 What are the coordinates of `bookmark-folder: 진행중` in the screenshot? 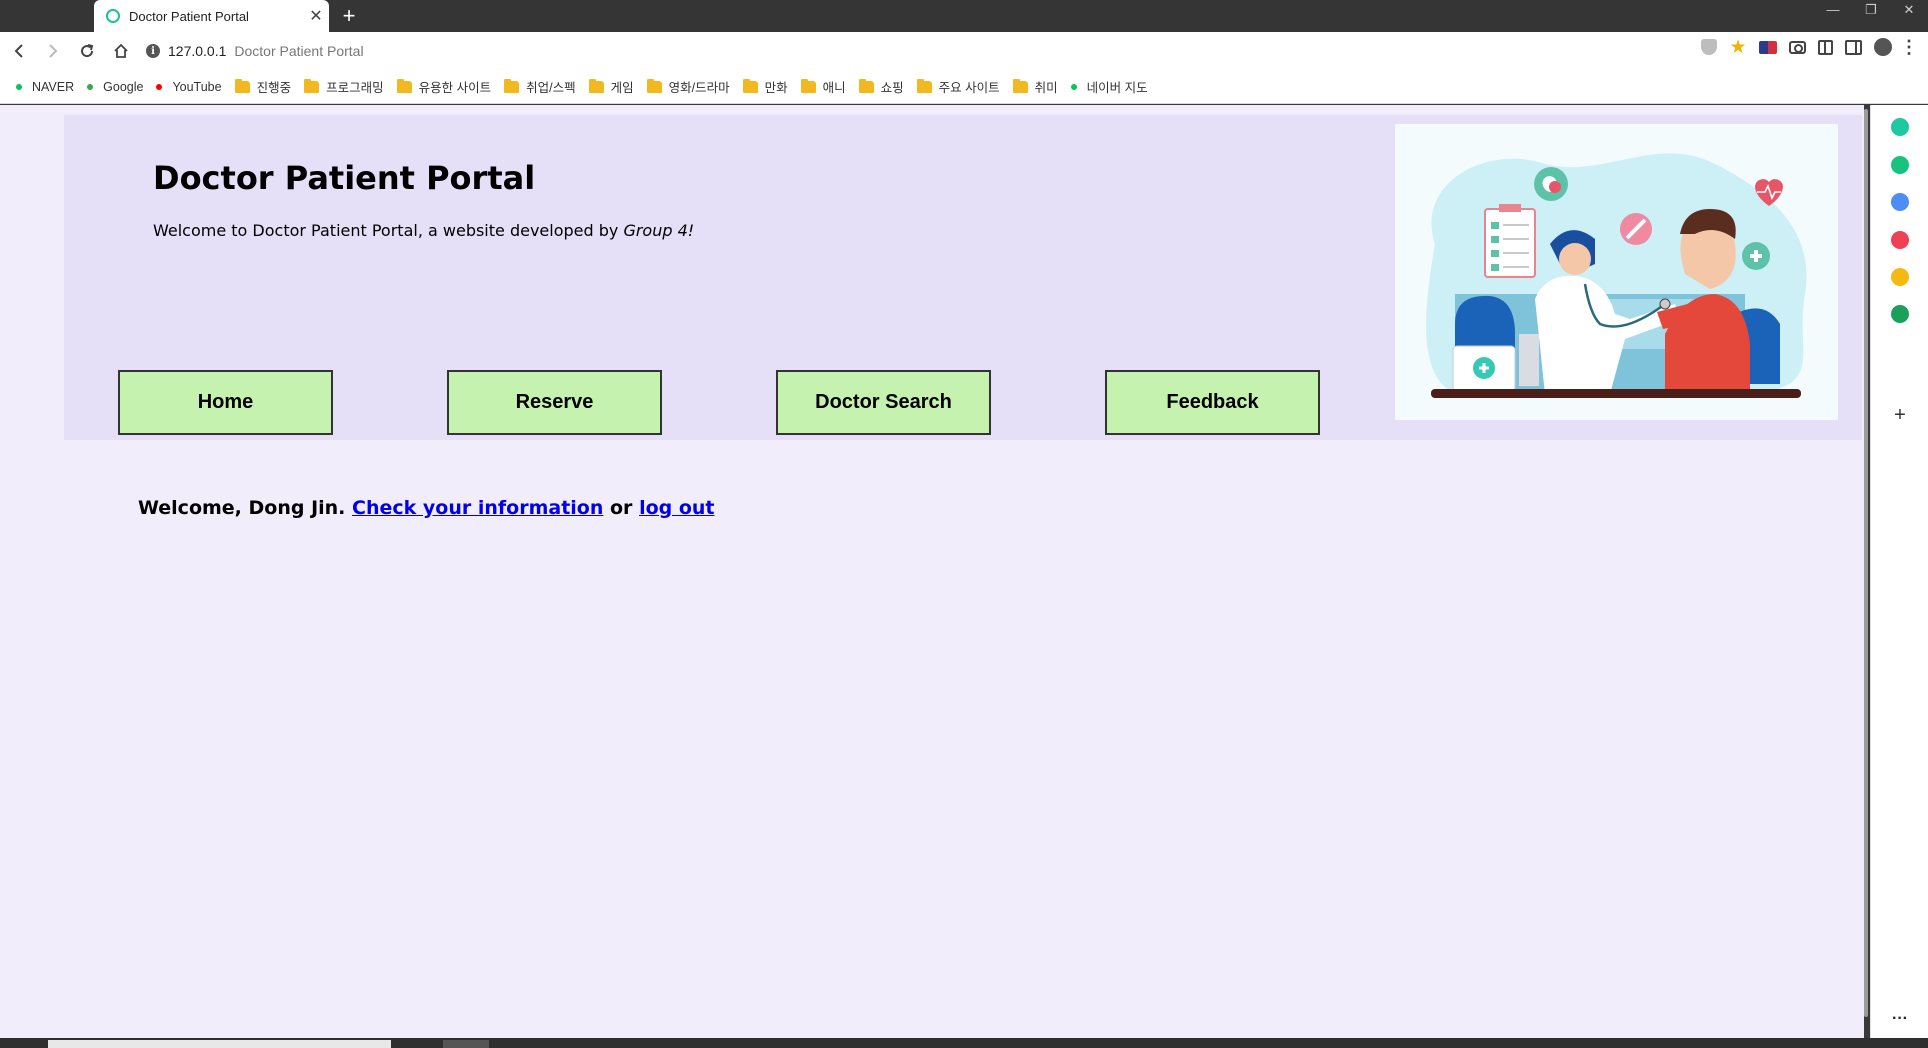 It's located at (263, 86).